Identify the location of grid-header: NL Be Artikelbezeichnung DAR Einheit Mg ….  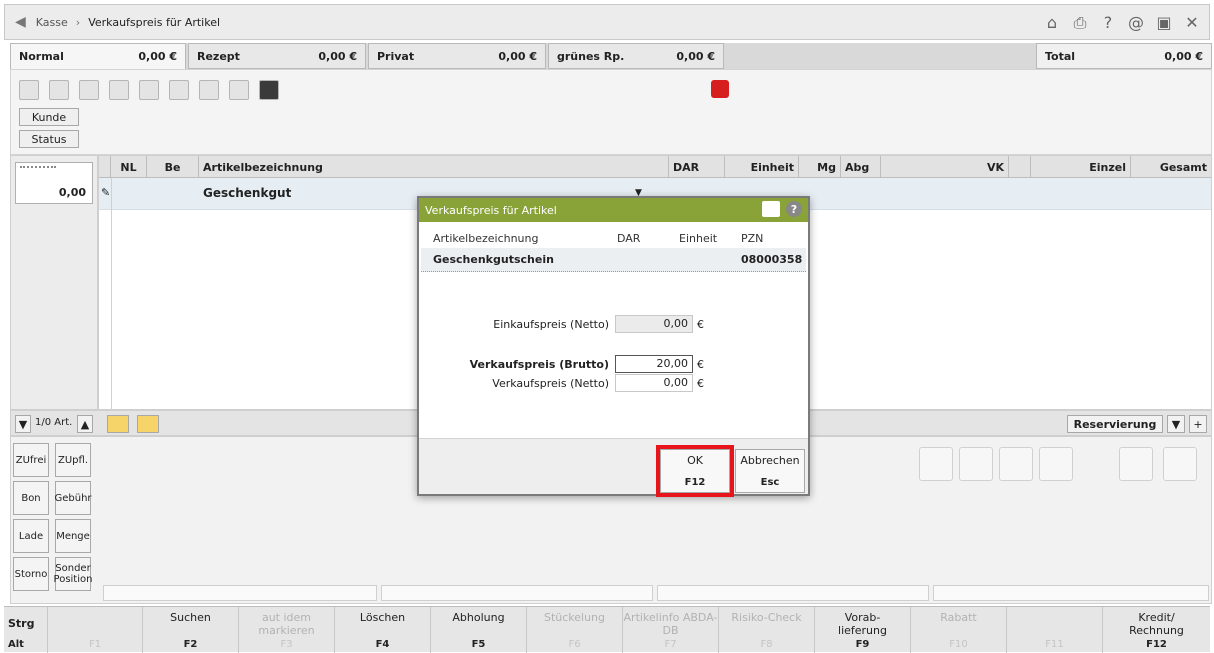
(655, 167).